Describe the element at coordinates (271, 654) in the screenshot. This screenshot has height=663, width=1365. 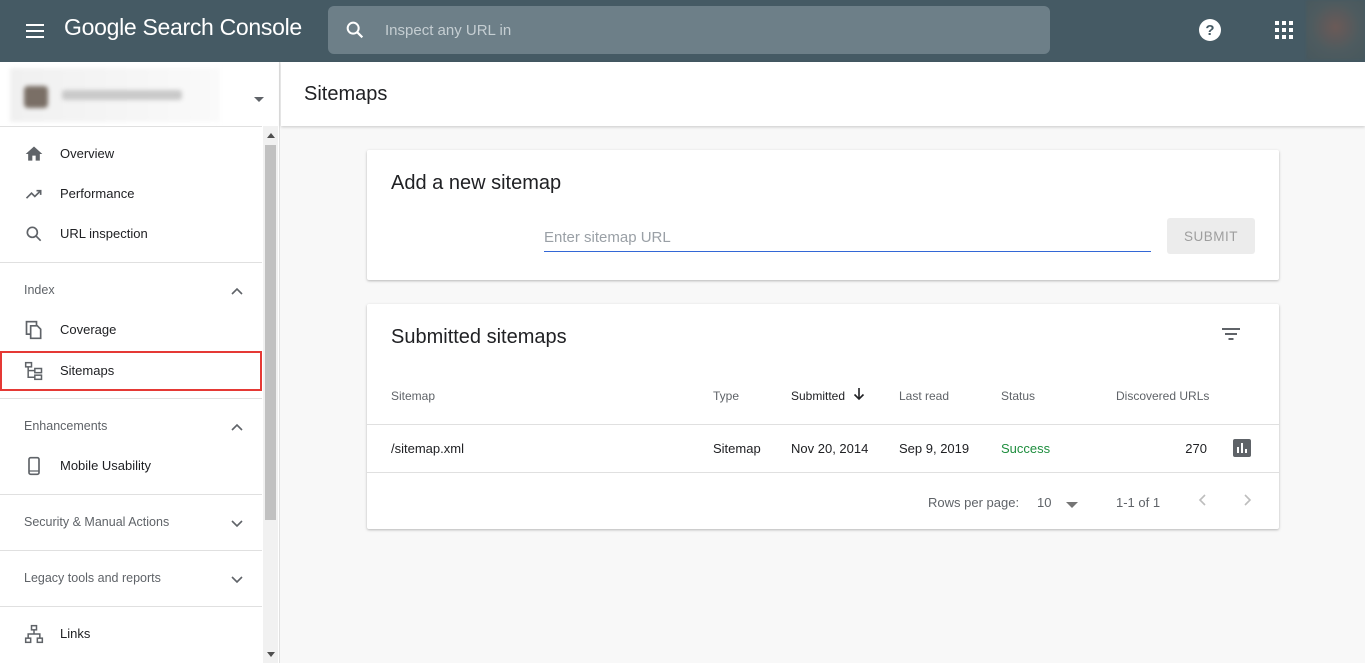
I see `scroll-down-arrow-icon` at that location.